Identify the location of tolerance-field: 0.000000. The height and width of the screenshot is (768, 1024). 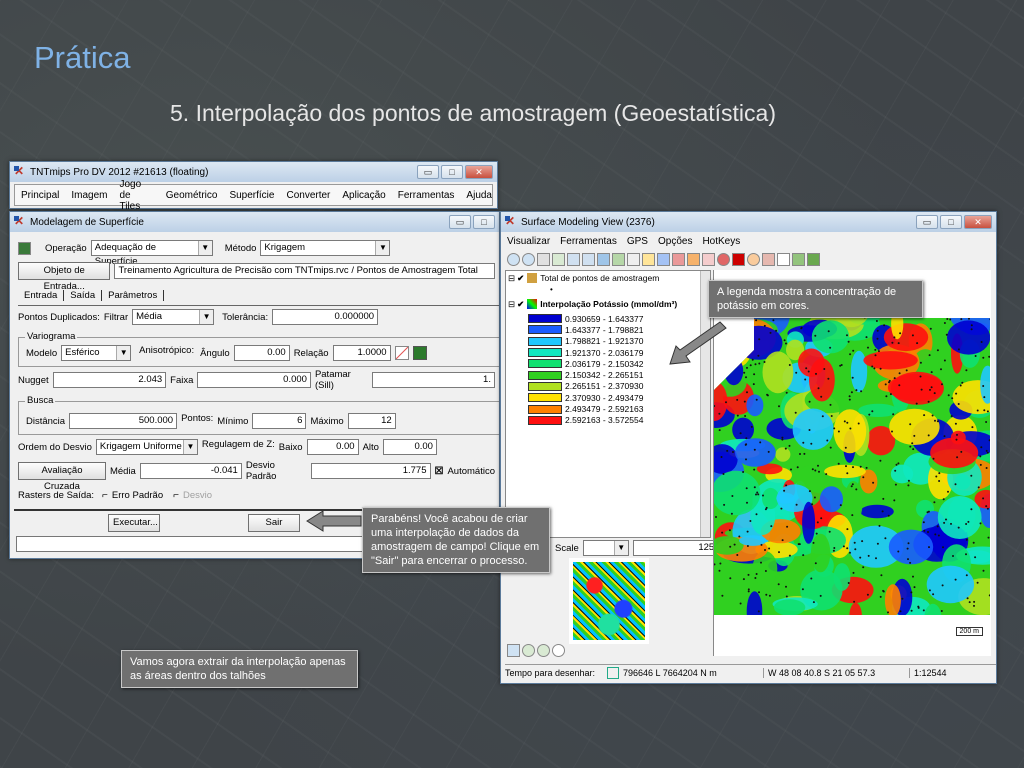
(325, 317).